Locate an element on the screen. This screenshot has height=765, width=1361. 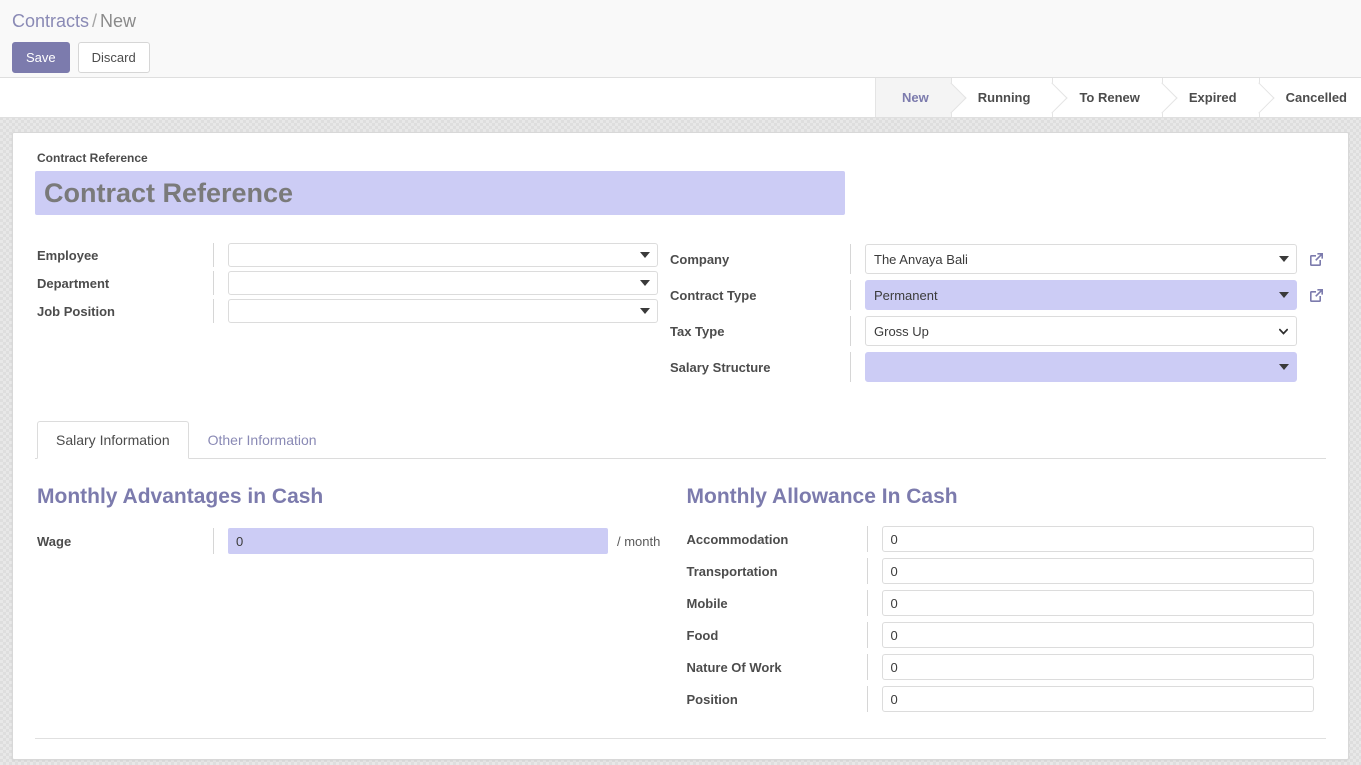
contract-type-dropdown: Permanent is located at coordinates (1081, 295).